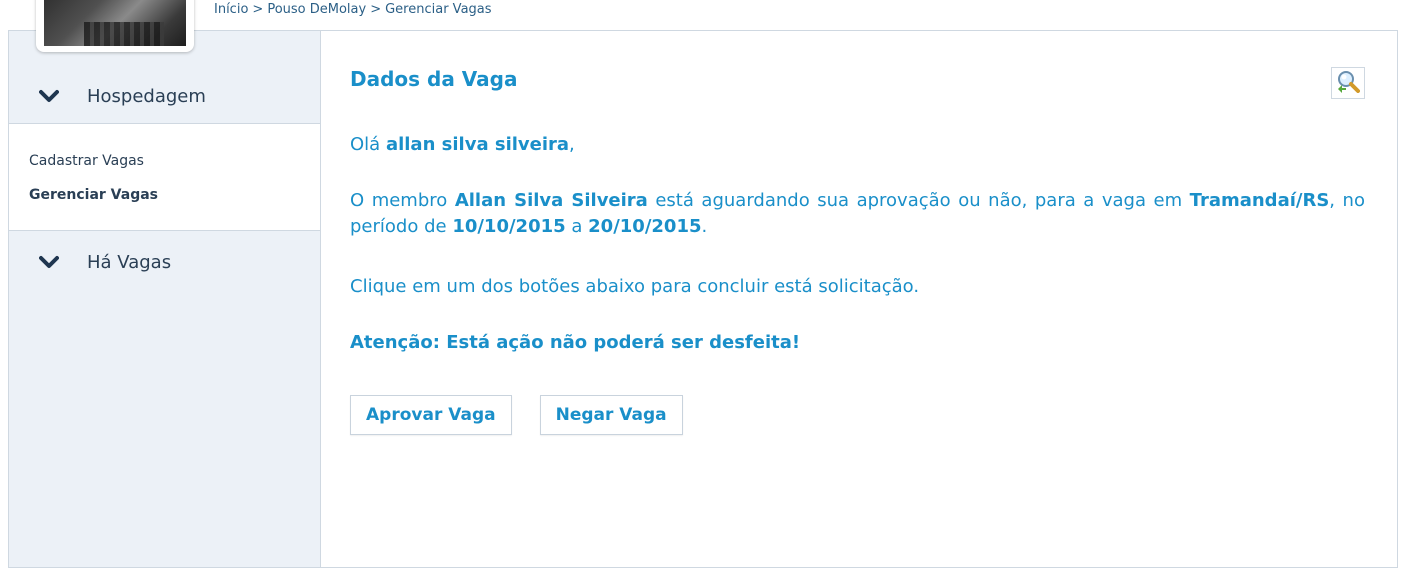 The width and height of the screenshot is (1404, 578). Describe the element at coordinates (509, 226) in the screenshot. I see `date-from: 10/10/2015` at that location.